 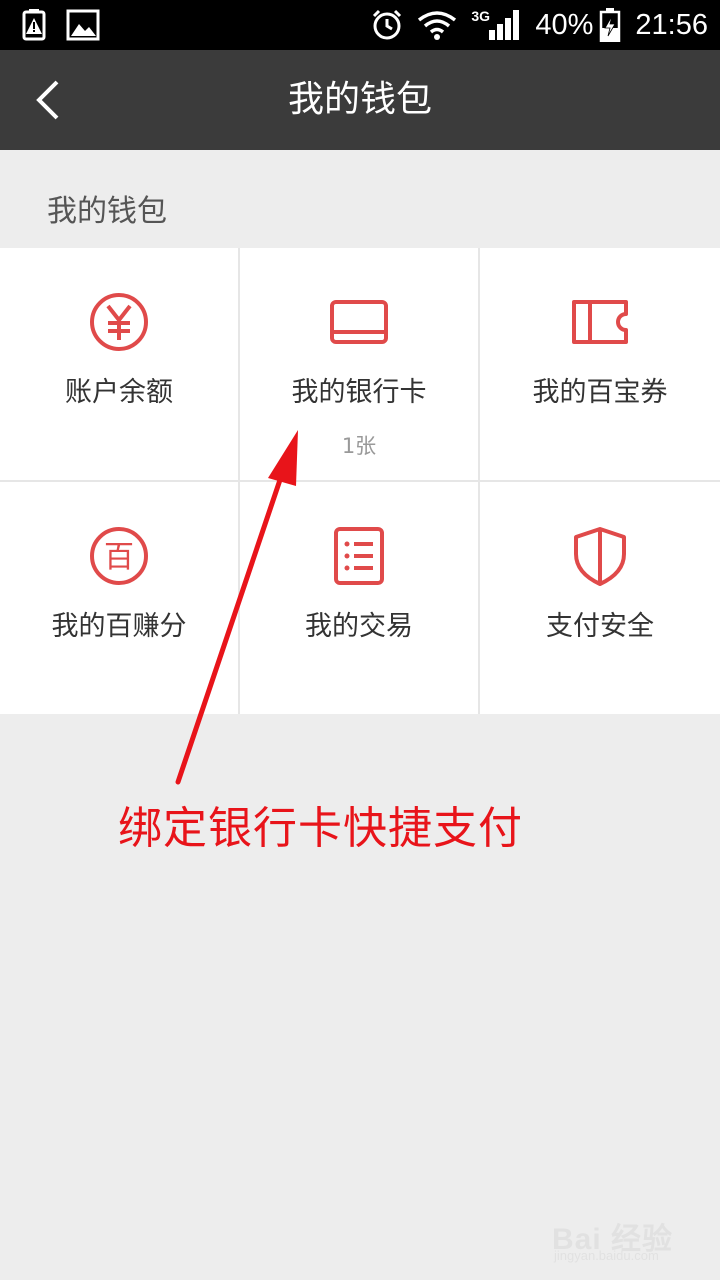 I want to click on yuan-coin-icon, so click(x=119, y=322).